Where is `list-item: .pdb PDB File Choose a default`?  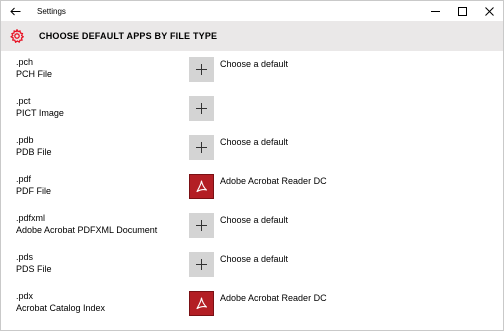 list-item: .pdb PDB File Choose a default is located at coordinates (252, 154).